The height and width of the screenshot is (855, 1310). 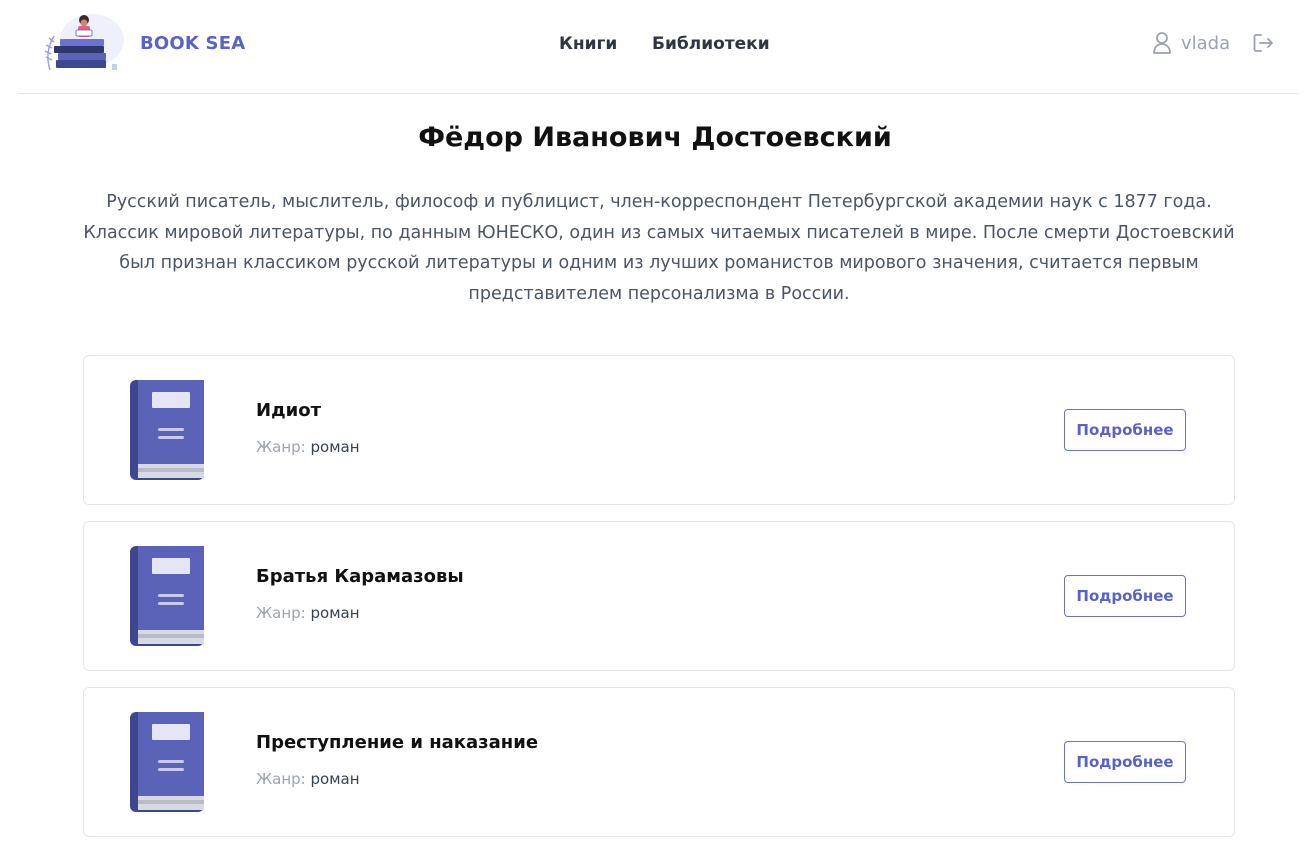 I want to click on nav-link-books: Книги, so click(x=588, y=44).